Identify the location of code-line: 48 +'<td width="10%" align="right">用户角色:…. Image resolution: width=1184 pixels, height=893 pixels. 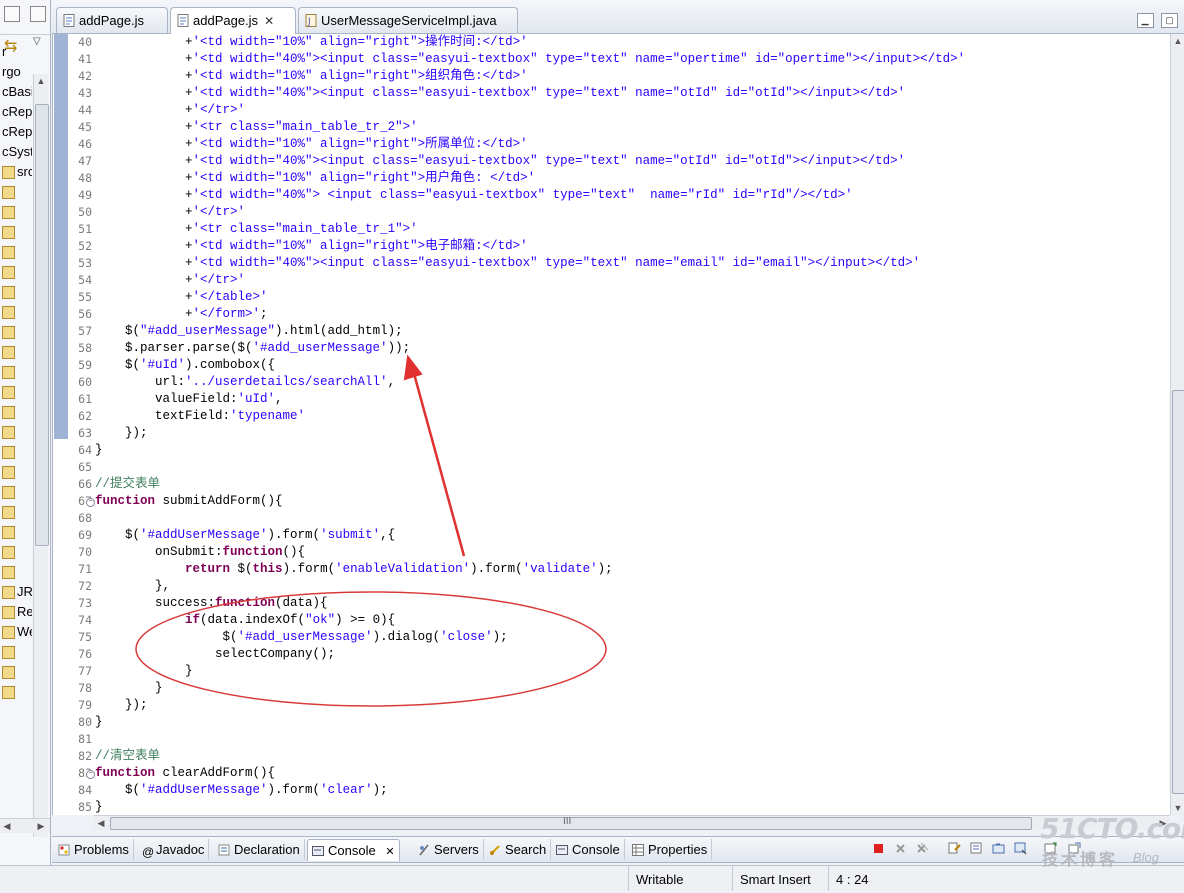
(603, 178).